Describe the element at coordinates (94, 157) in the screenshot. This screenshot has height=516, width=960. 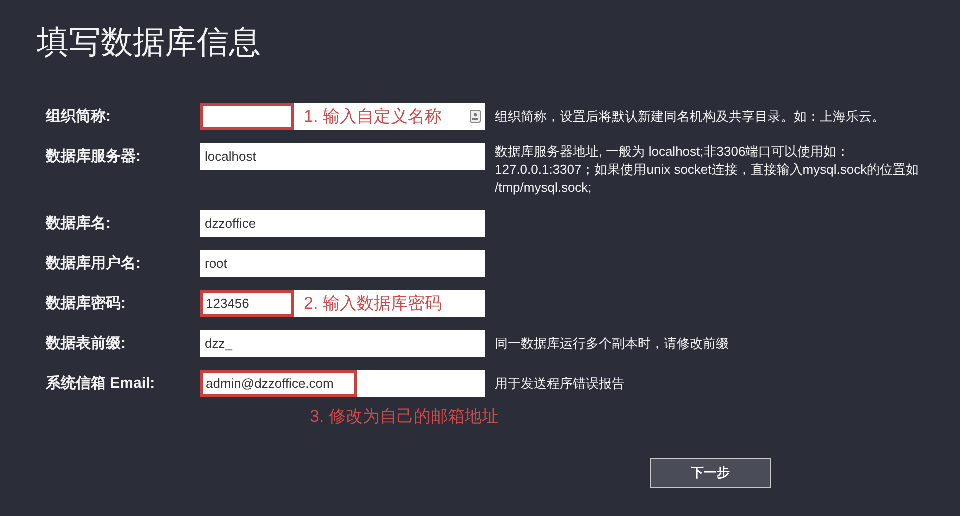
I see `field-label: 数据库服务器:` at that location.